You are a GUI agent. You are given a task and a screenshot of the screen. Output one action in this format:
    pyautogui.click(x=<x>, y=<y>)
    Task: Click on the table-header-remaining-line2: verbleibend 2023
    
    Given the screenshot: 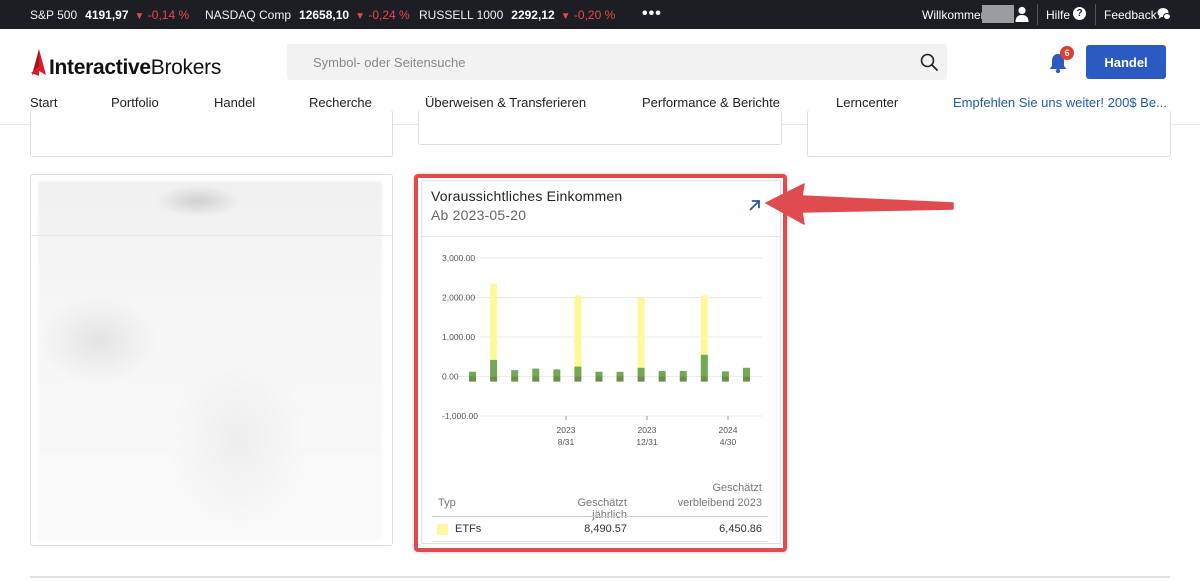 What is the action you would take?
    pyautogui.click(x=719, y=503)
    